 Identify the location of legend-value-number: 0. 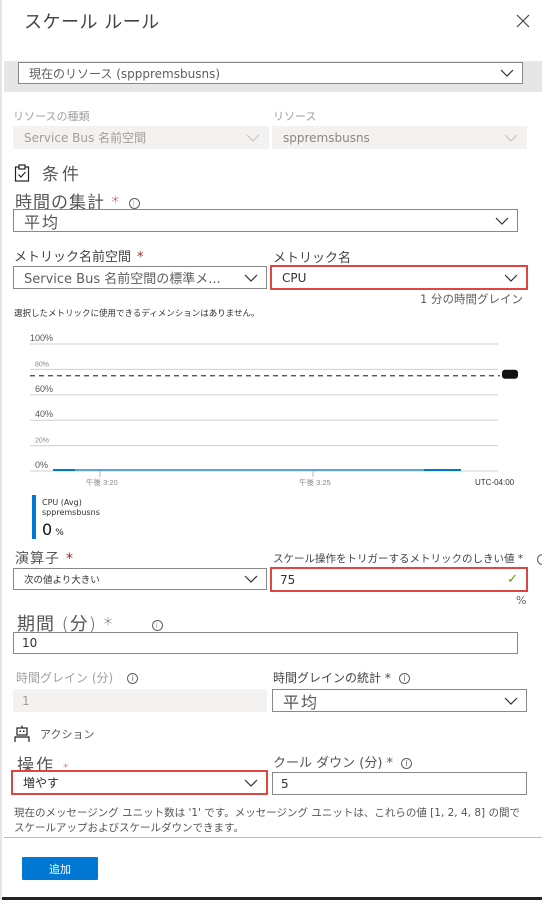
(47, 529).